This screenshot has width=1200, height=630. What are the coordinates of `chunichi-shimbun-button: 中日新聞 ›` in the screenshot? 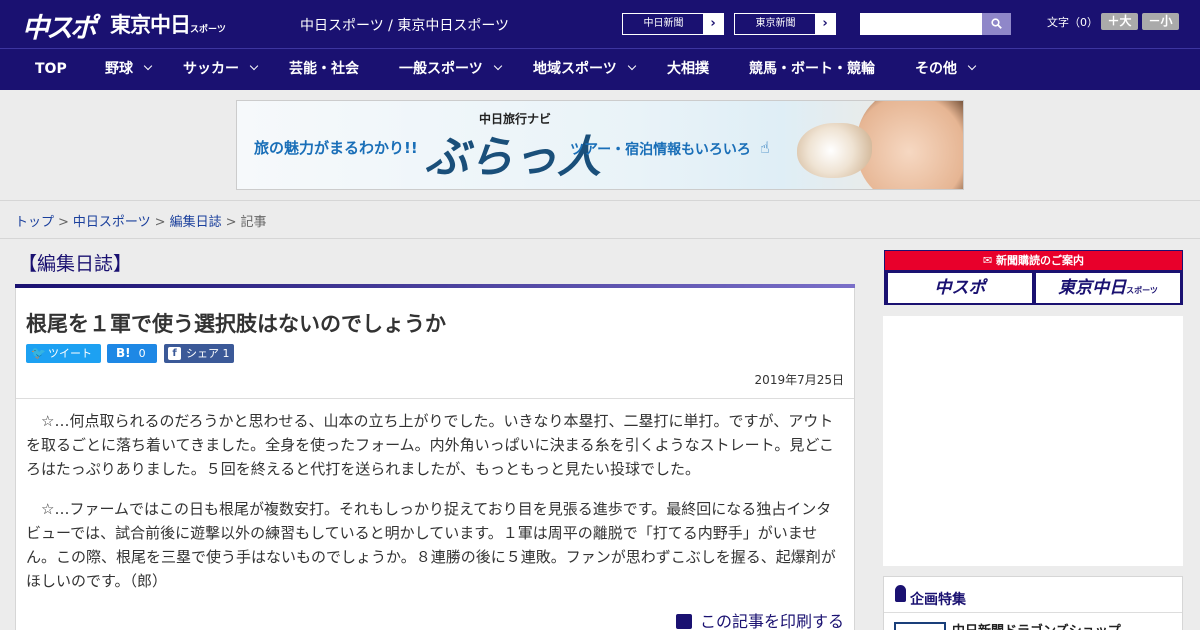 It's located at (673, 24).